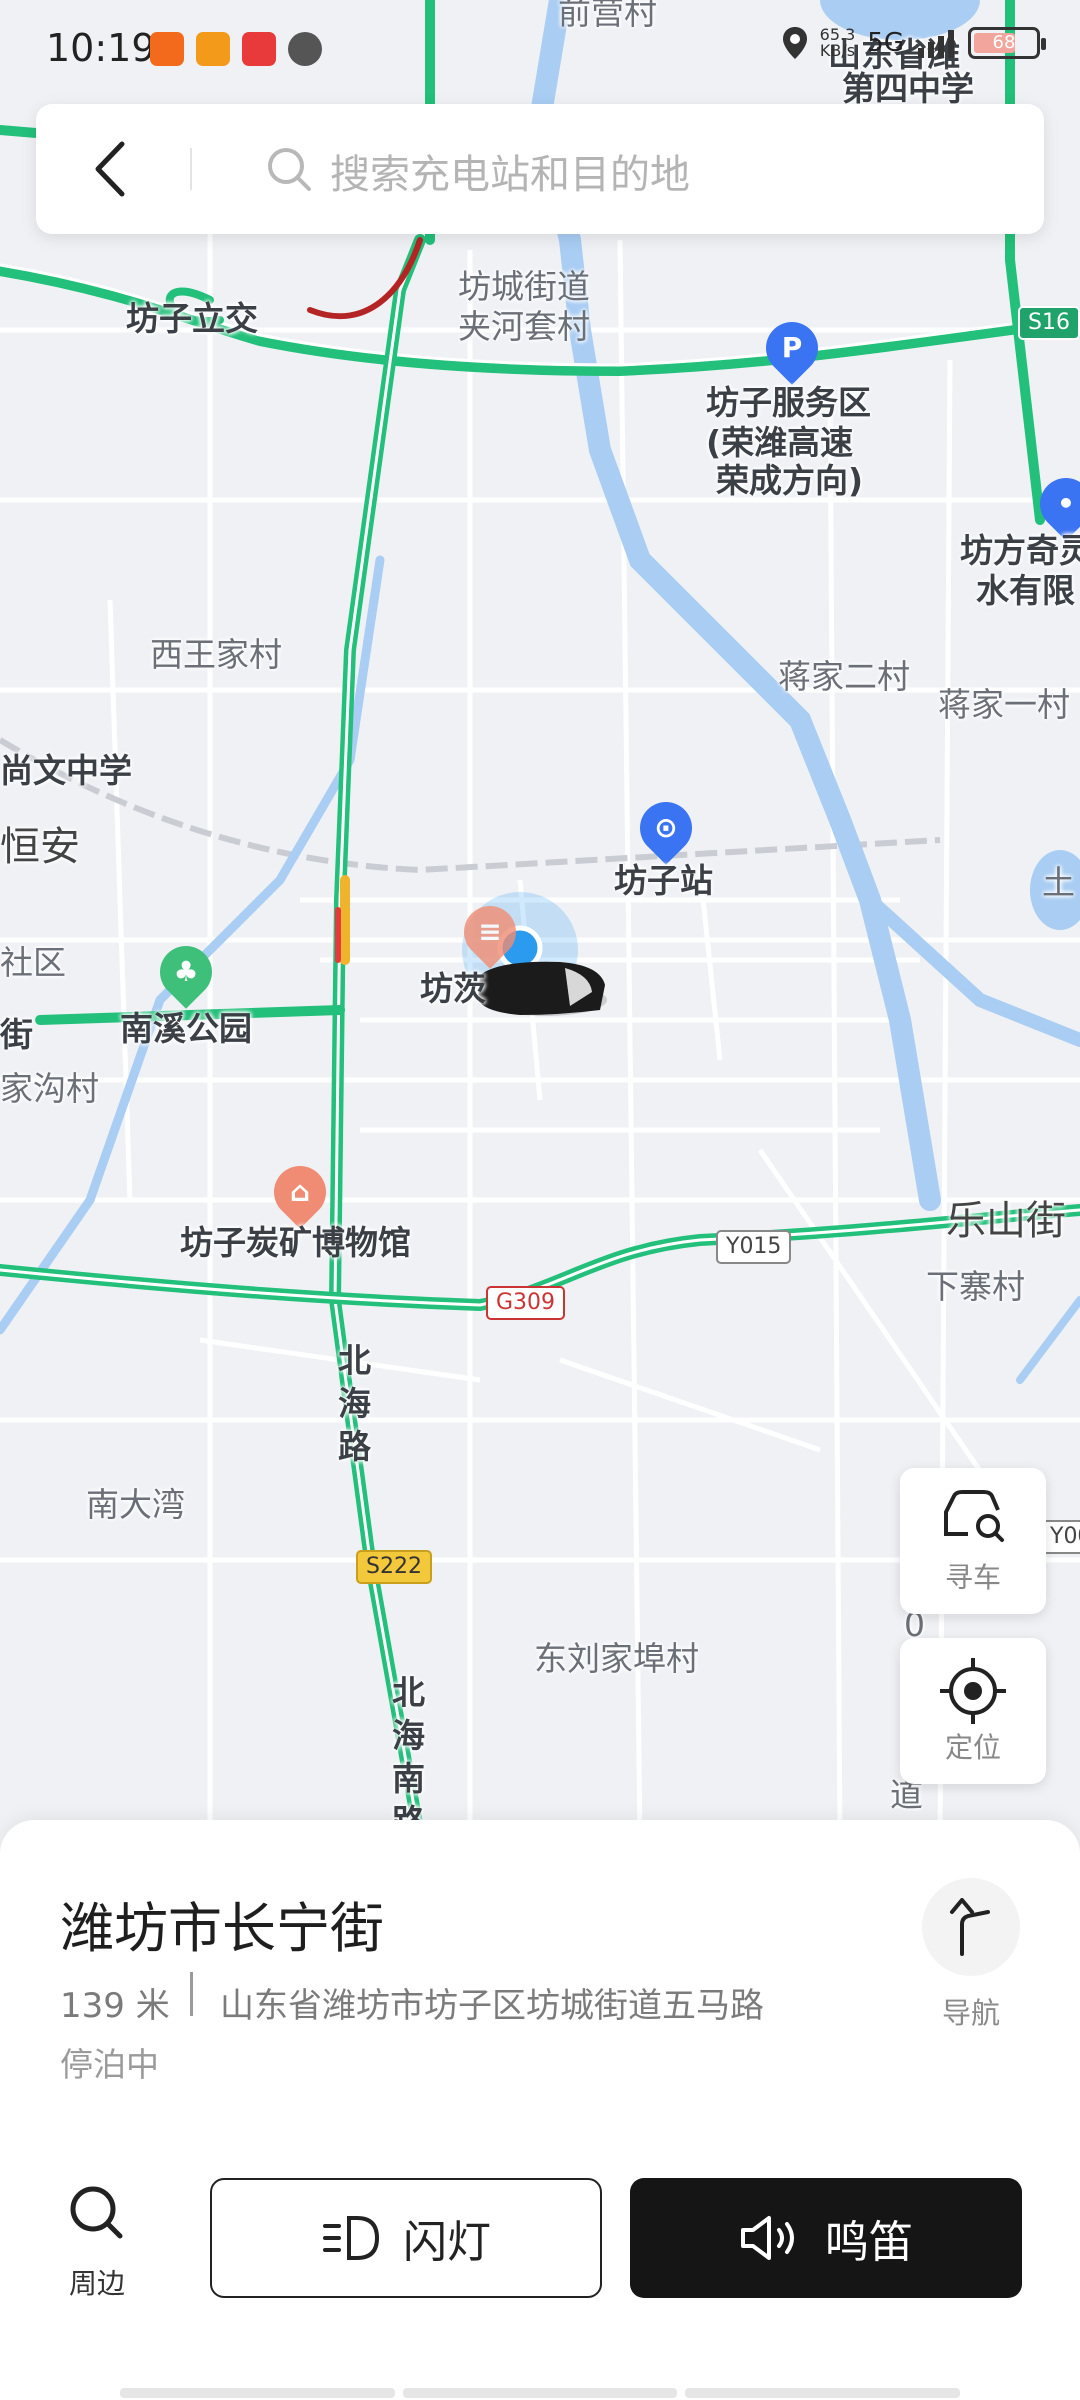  I want to click on map-label: 蒋家一村, so click(1004, 704).